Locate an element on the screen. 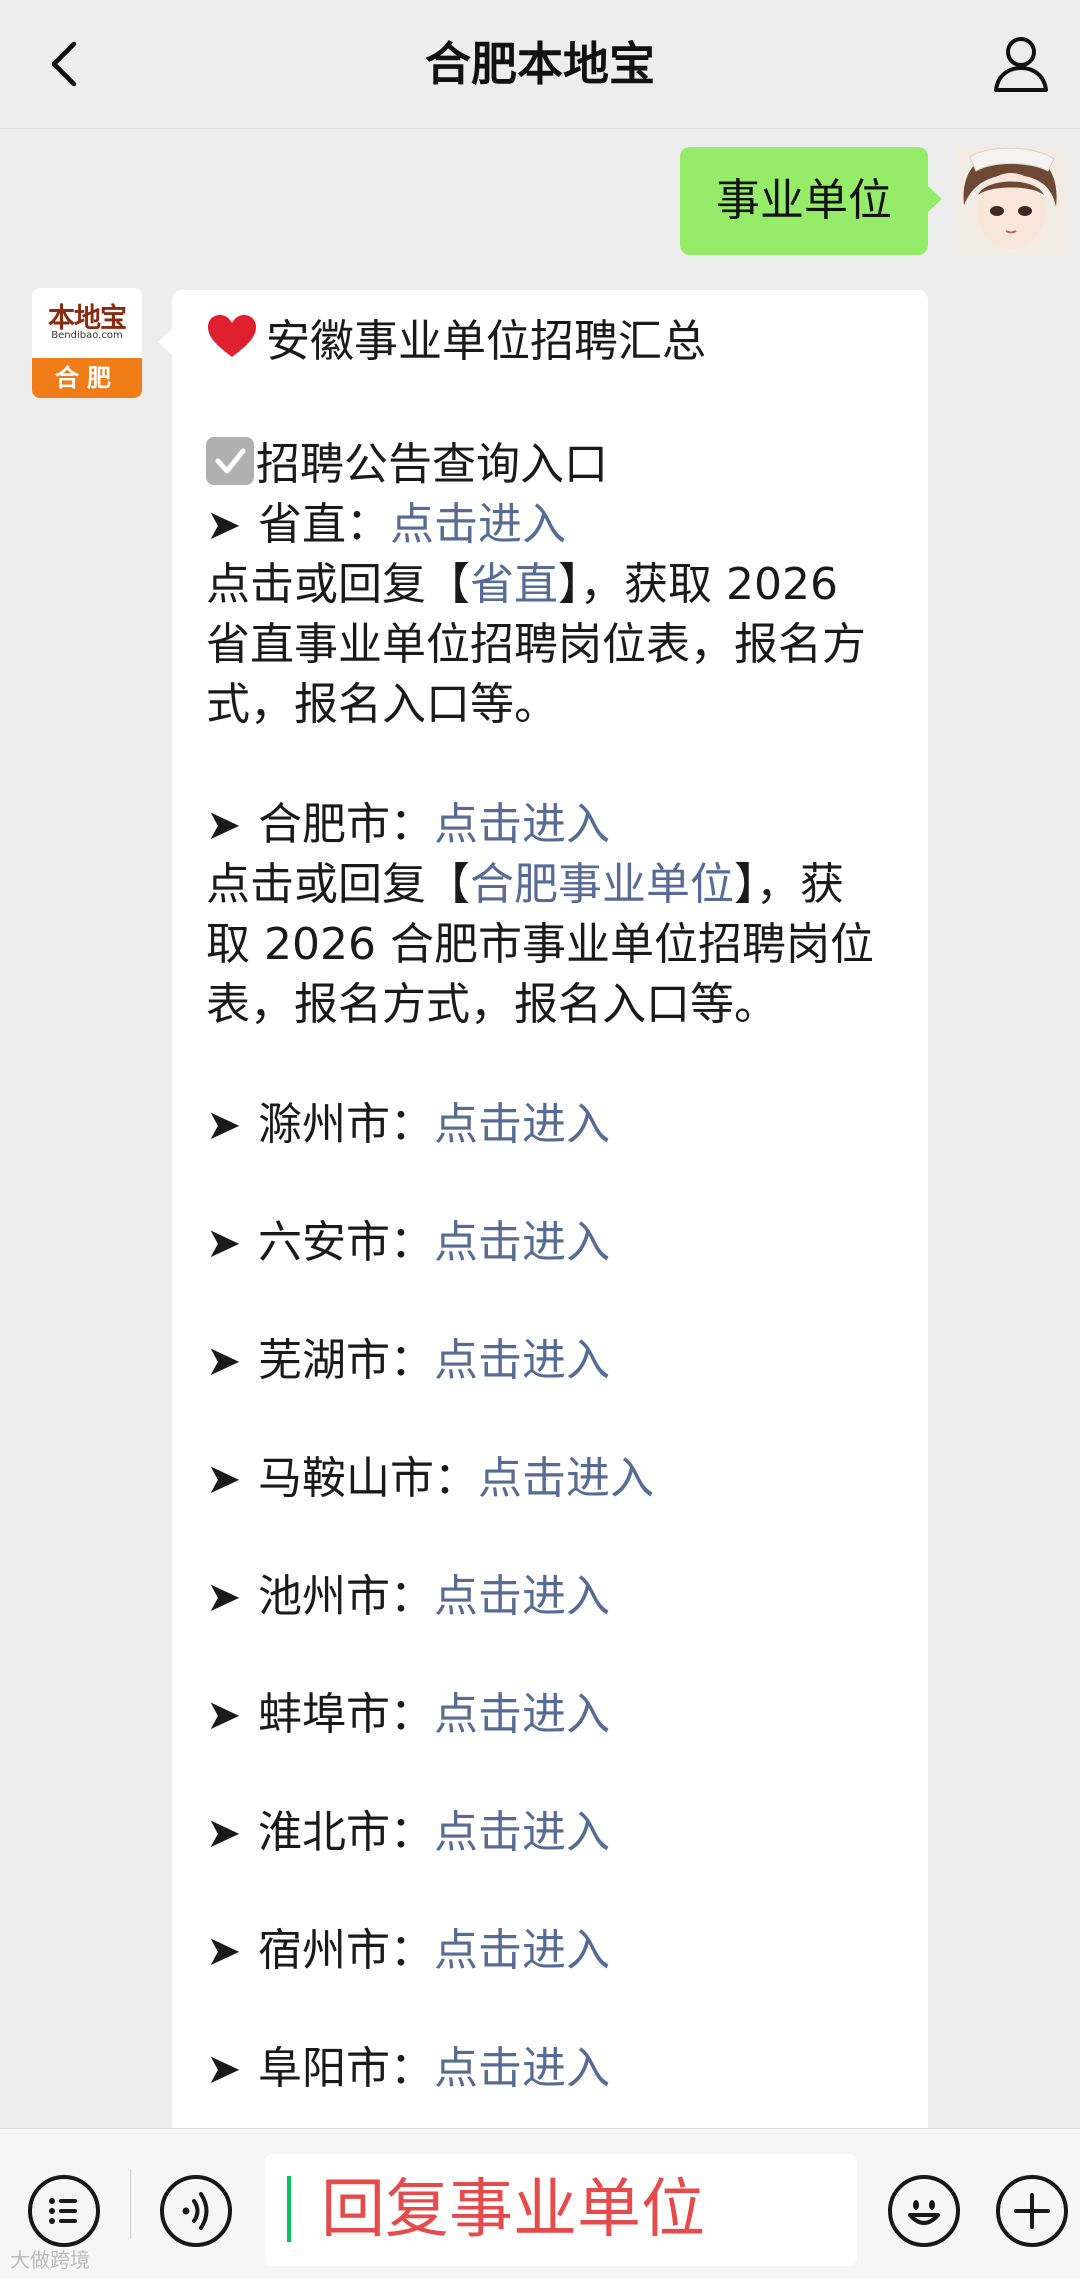 This screenshot has width=1080, height=2279. chat-header: 合肥本地宝 is located at coordinates (540, 64).